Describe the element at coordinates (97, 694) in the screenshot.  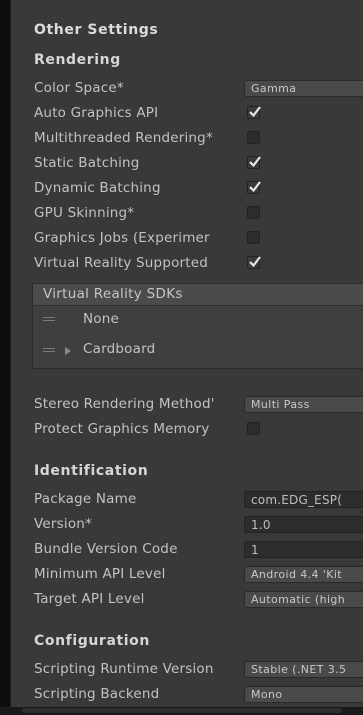
I see `scripting-backend-label: Scripting Backend` at that location.